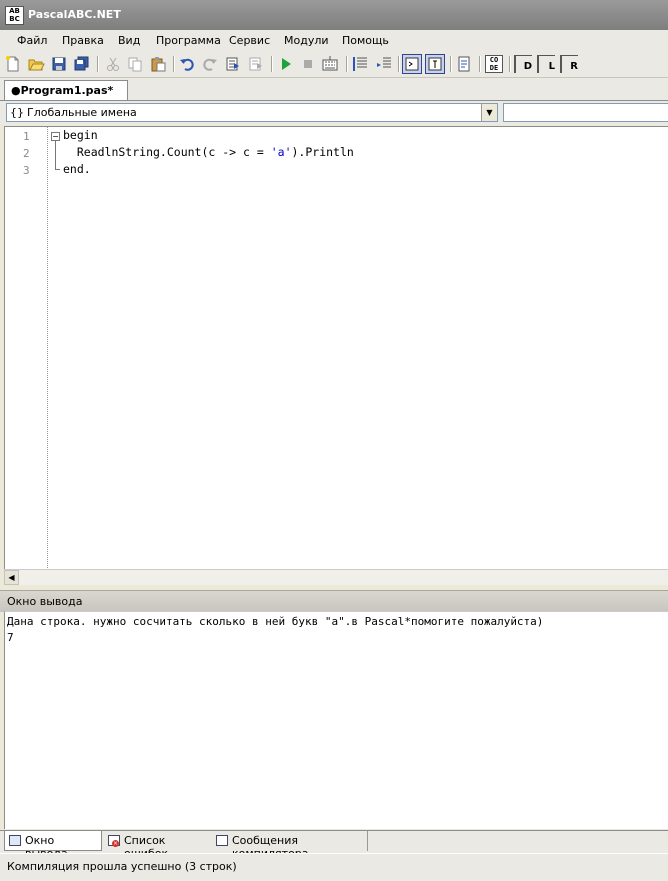 The height and width of the screenshot is (881, 668). I want to click on stop-icon, so click(308, 64).